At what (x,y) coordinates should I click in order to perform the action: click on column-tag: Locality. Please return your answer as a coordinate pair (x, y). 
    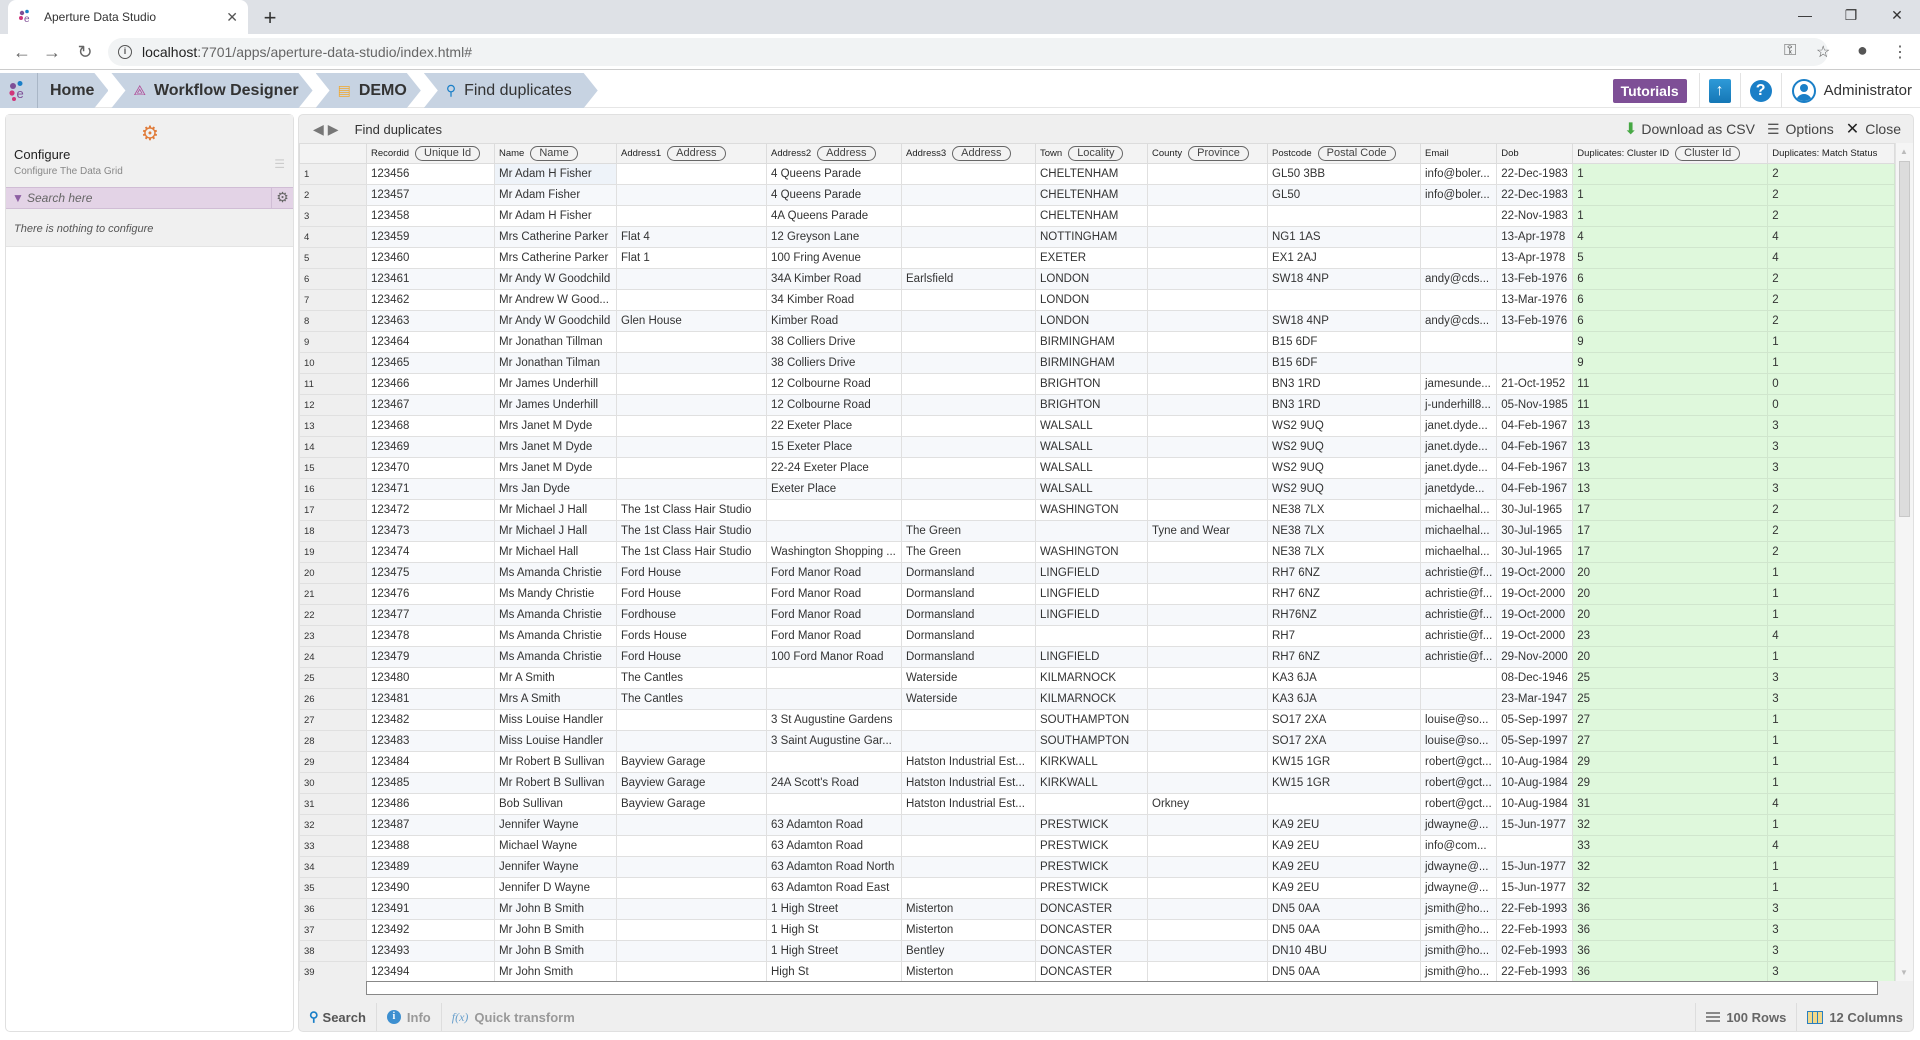
    Looking at the image, I should click on (1096, 153).